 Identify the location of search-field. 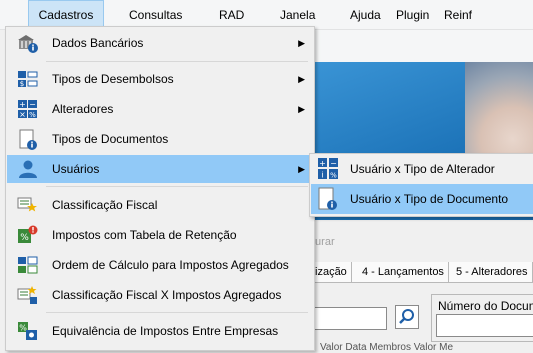
(349, 318).